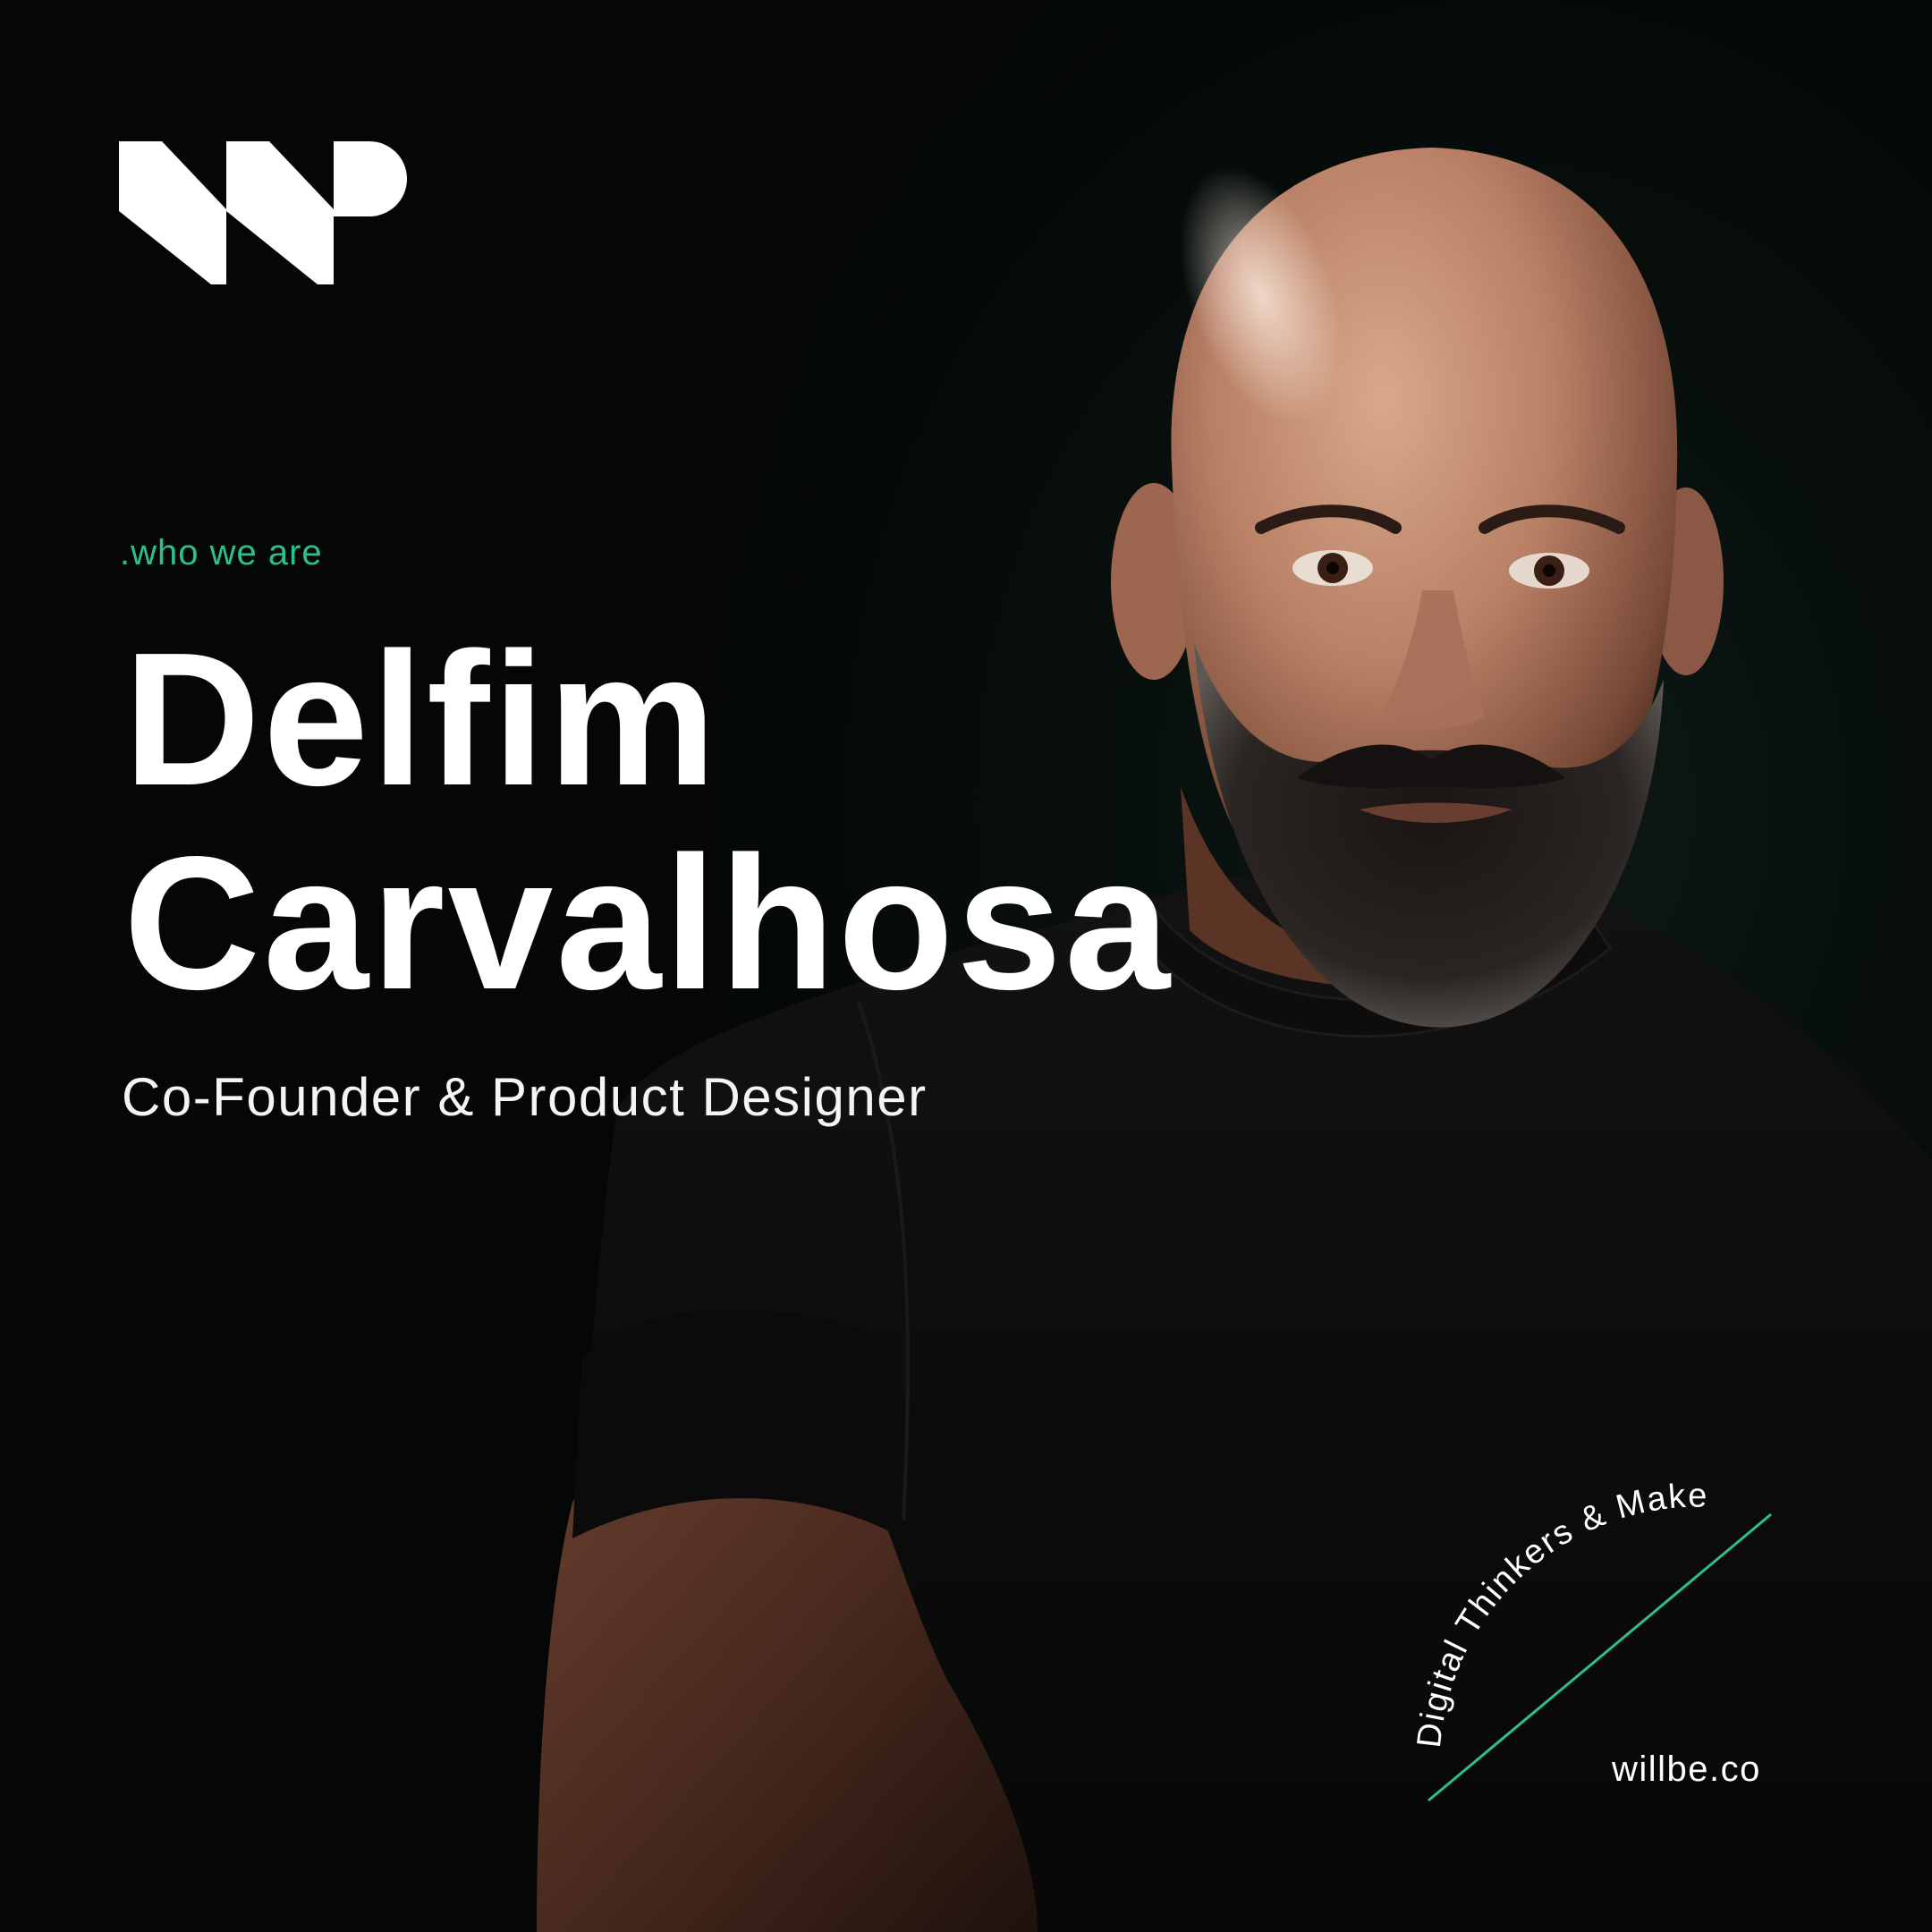 The image size is (1932, 1932). What do you see at coordinates (1686, 1770) in the screenshot?
I see `website-url: willbe.co` at bounding box center [1686, 1770].